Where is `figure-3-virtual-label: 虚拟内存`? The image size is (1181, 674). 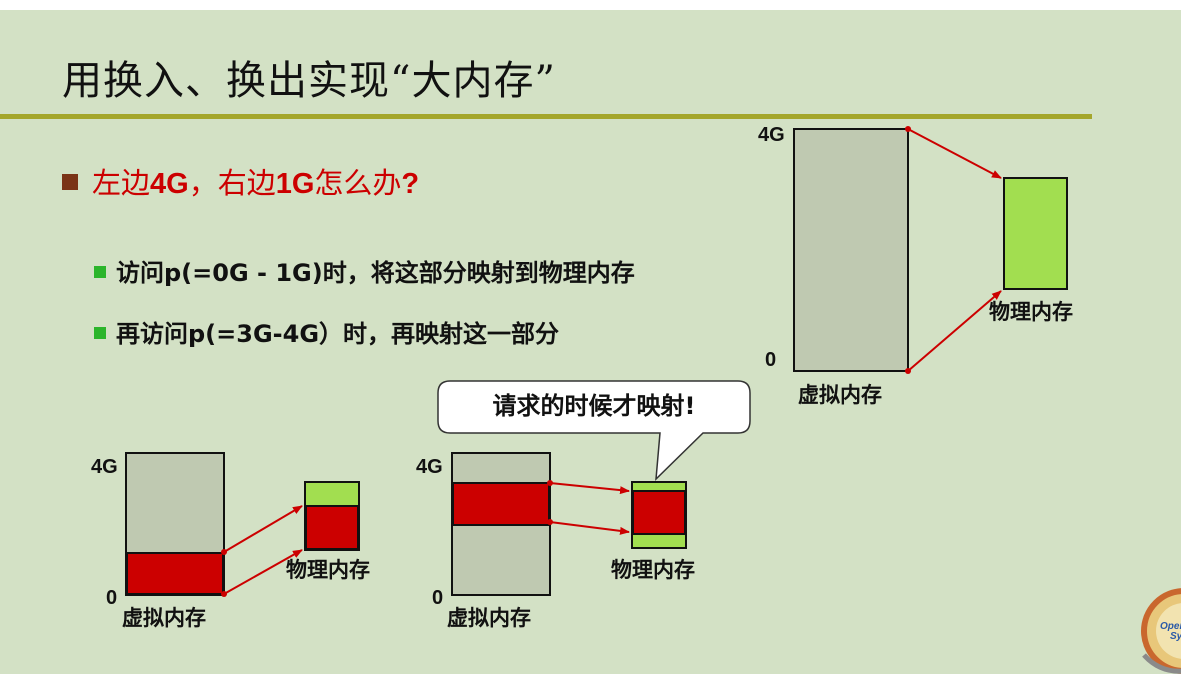
figure-3-virtual-label: 虚拟内存 is located at coordinates (840, 395).